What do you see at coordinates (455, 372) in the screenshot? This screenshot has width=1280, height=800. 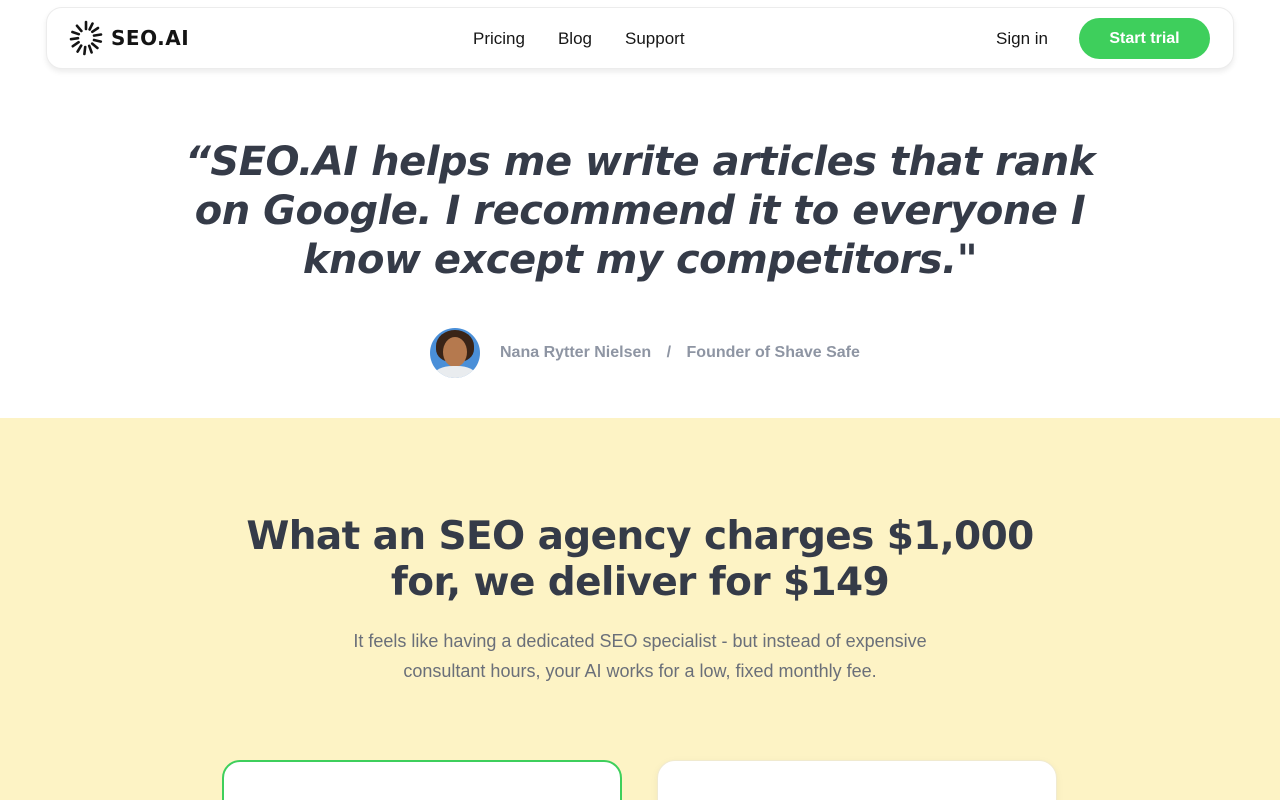 I see `avatar-shirt-shape` at bounding box center [455, 372].